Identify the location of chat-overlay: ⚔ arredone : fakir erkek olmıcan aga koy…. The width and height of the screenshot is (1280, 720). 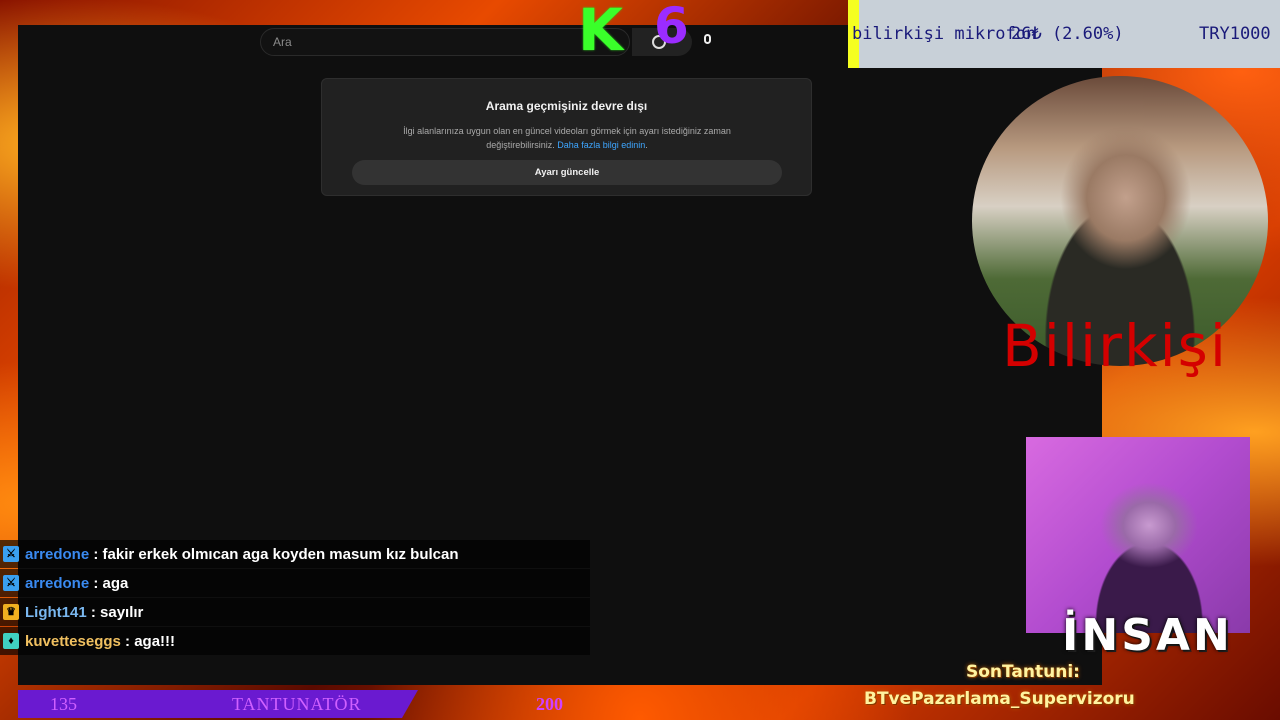
(295, 598).